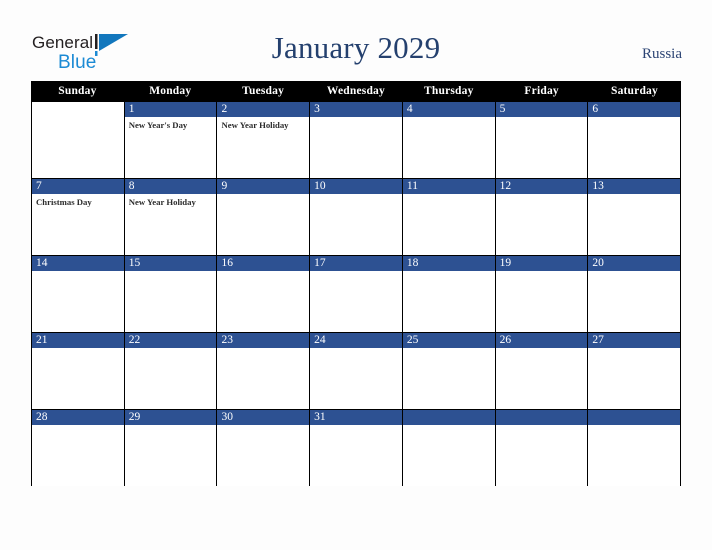 The width and height of the screenshot is (712, 550). Describe the element at coordinates (449, 216) in the screenshot. I see `calendar-day-cell: 11` at that location.